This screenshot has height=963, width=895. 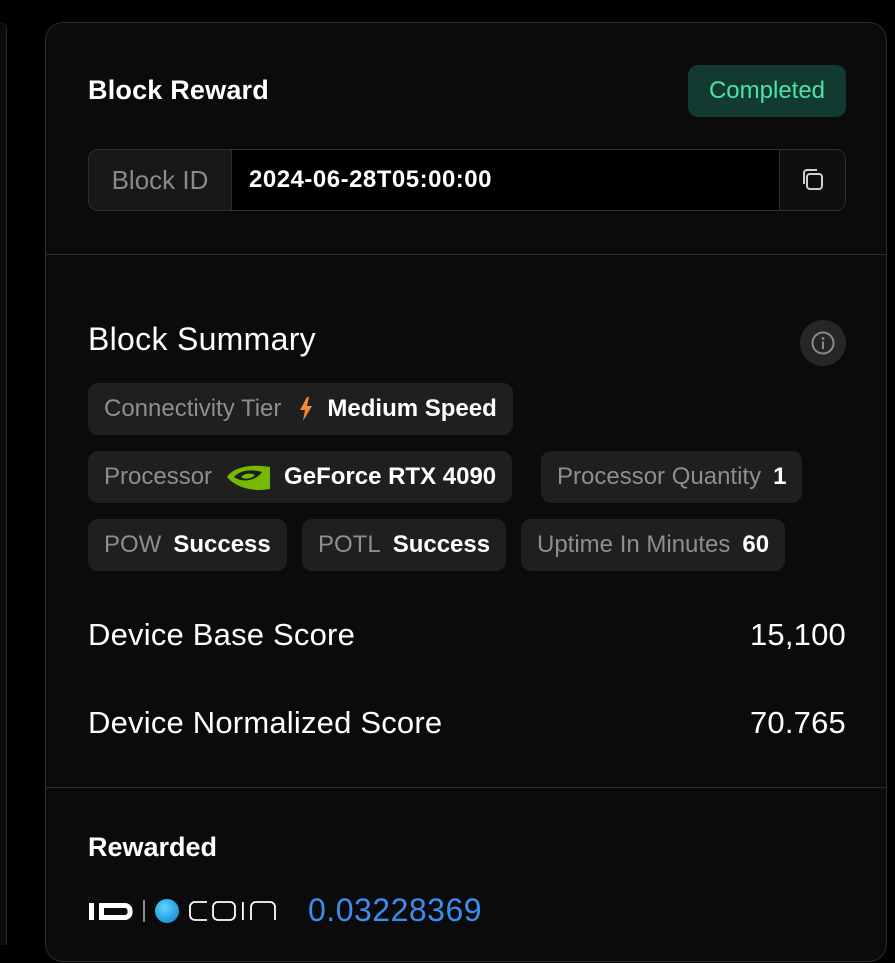 I want to click on processor-quantity-label: Processor Quantity, so click(x=659, y=476).